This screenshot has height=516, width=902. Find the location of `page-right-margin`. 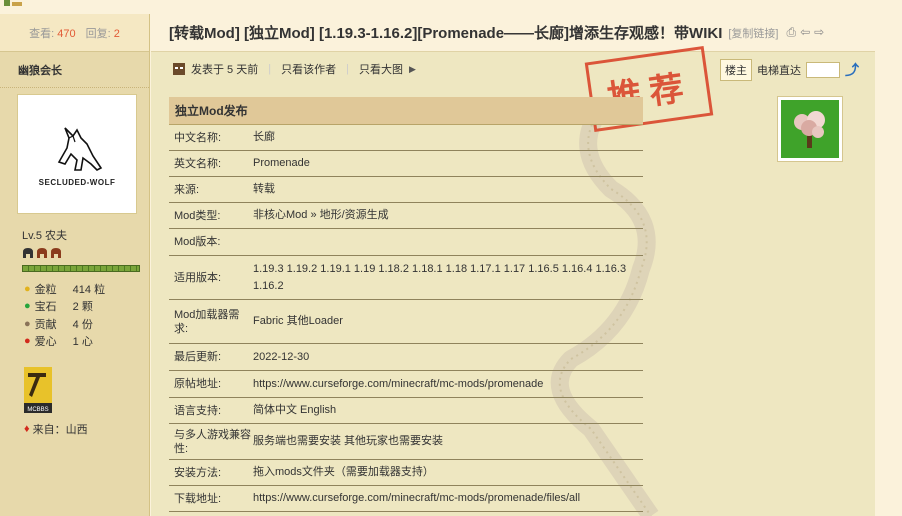

page-right-margin is located at coordinates (888, 265).